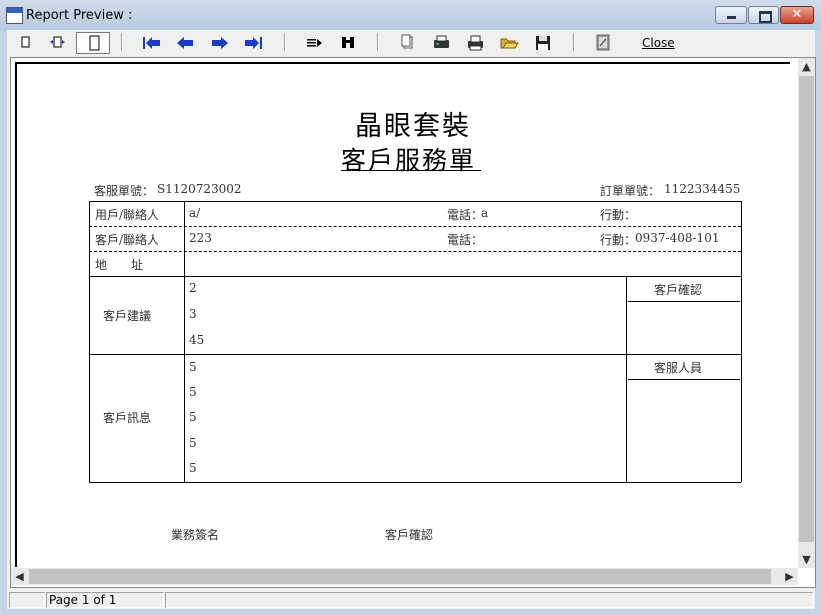 The width and height of the screenshot is (821, 615). Describe the element at coordinates (193, 314) in the screenshot. I see `suggestion-line: 3` at that location.